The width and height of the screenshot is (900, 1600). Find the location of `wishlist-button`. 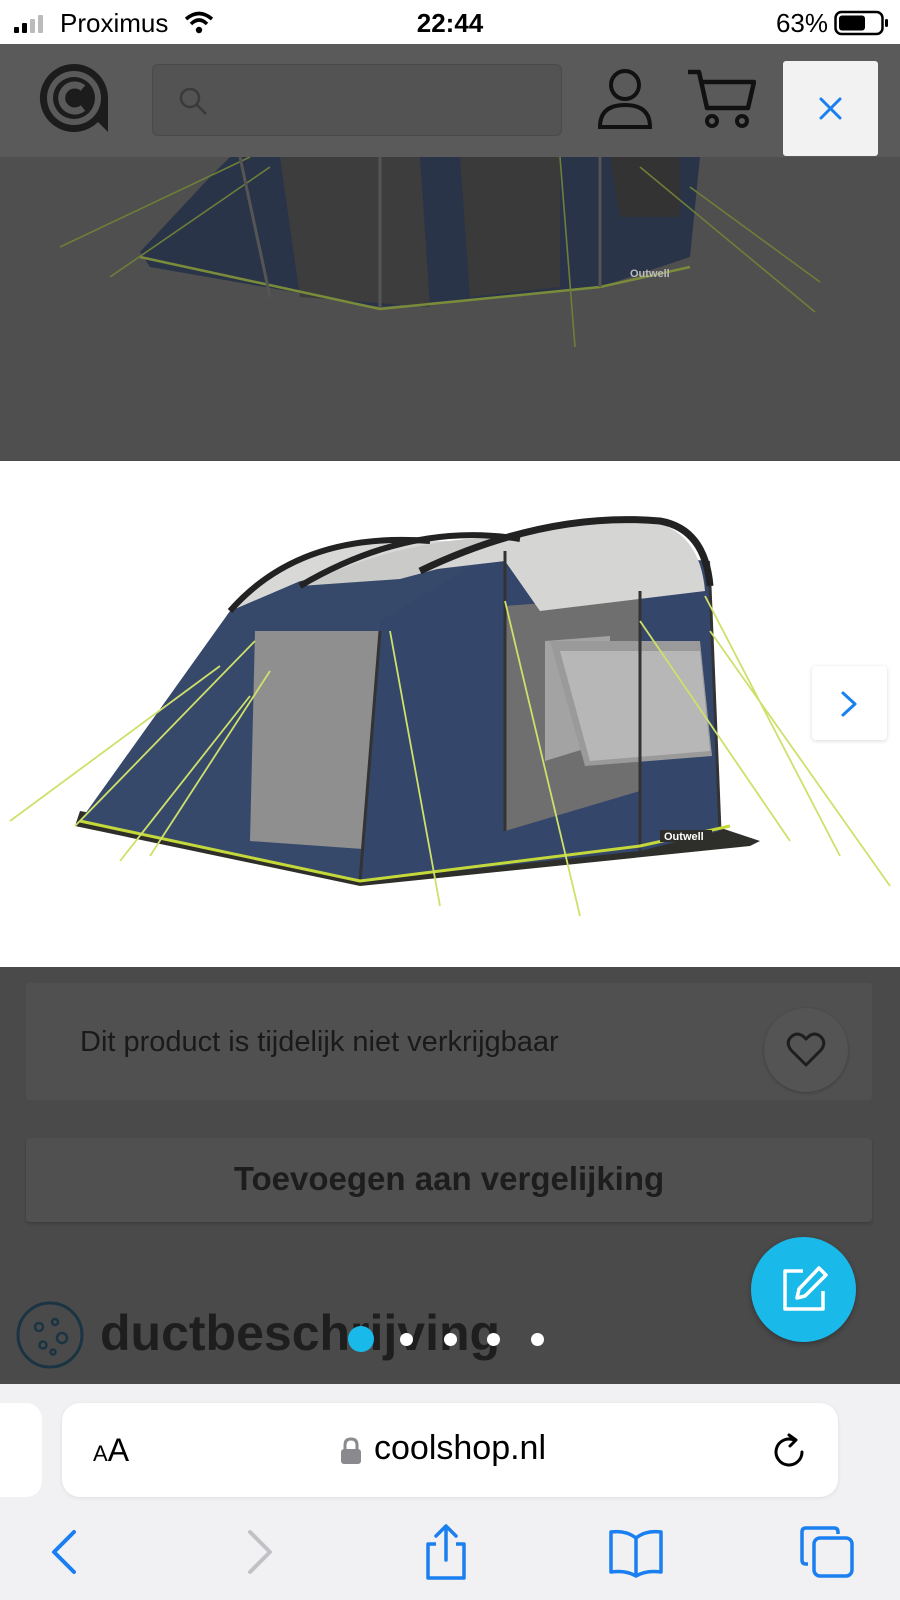

wishlist-button is located at coordinates (806, 1050).